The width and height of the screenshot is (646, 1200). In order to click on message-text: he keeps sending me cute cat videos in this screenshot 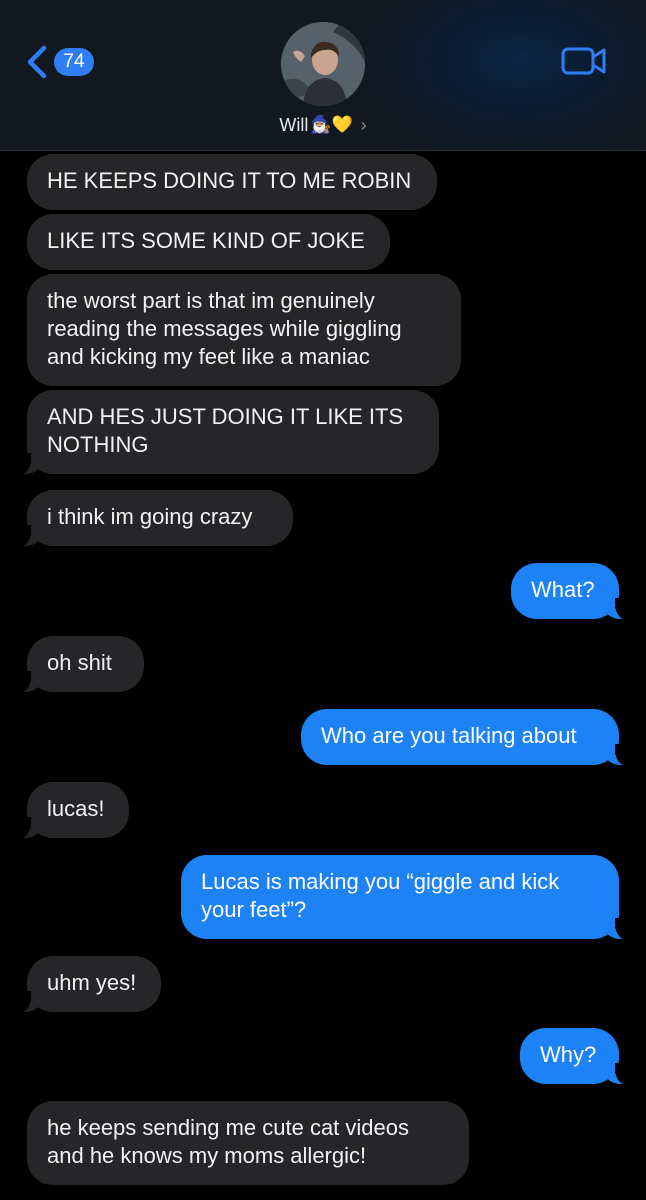, I will do `click(228, 1127)`.